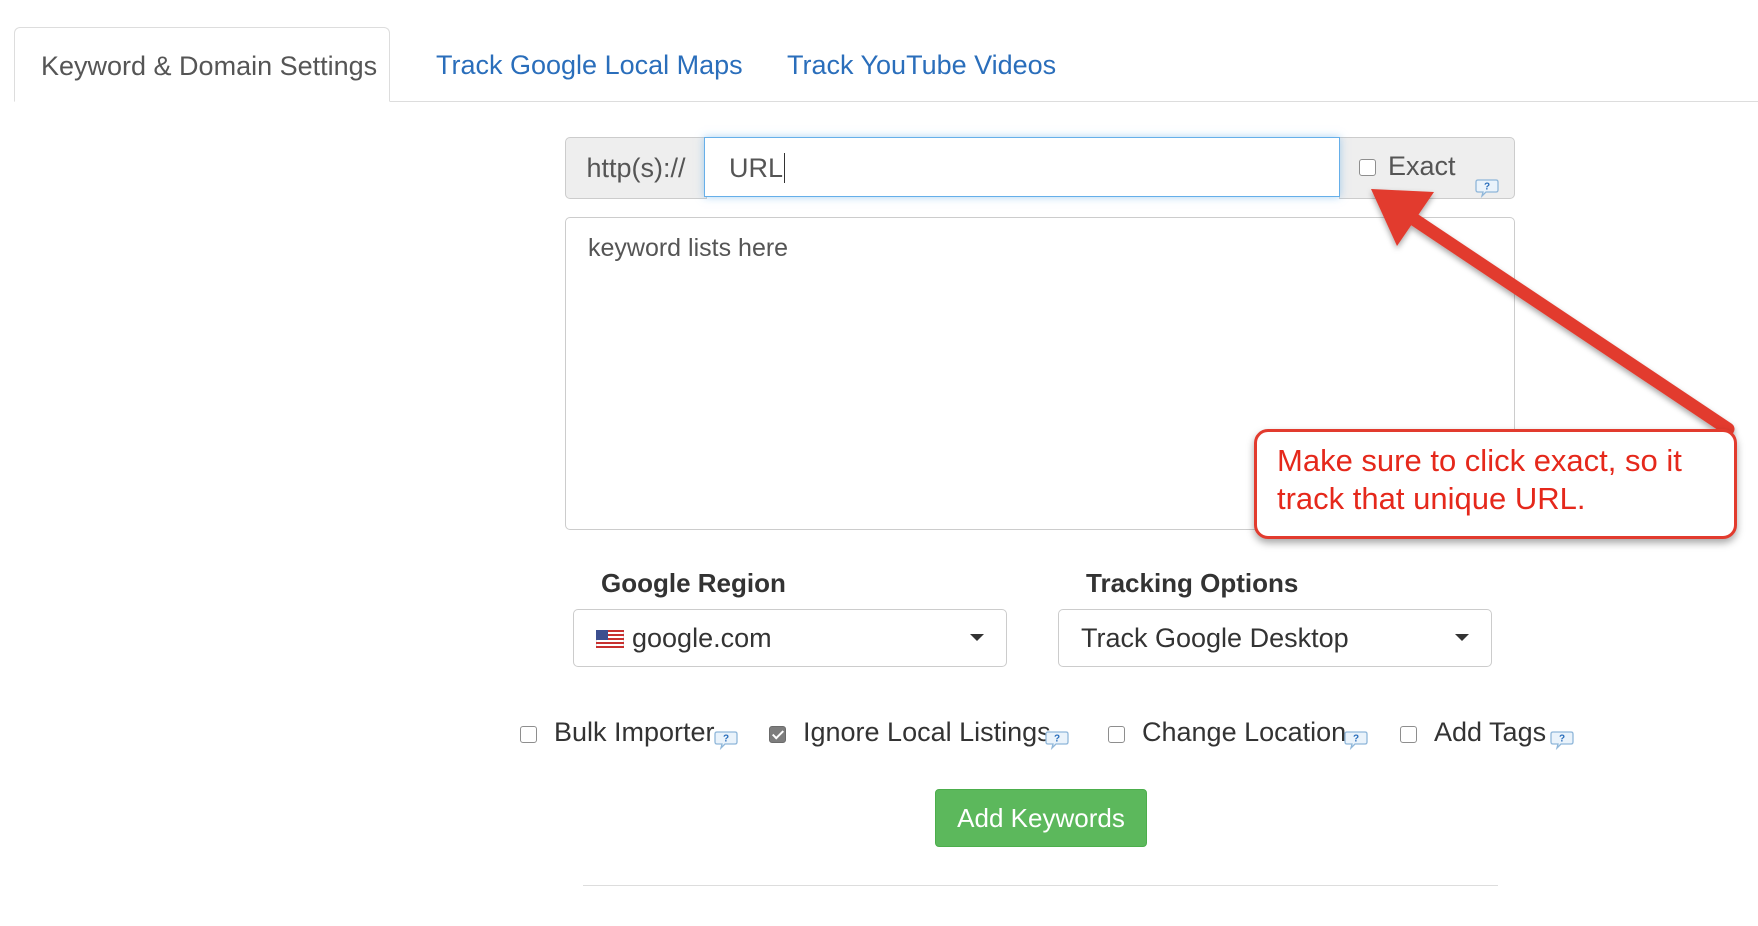 Image resolution: width=1758 pixels, height=926 pixels. Describe the element at coordinates (610, 639) in the screenshot. I see `us-flag-icon` at that location.